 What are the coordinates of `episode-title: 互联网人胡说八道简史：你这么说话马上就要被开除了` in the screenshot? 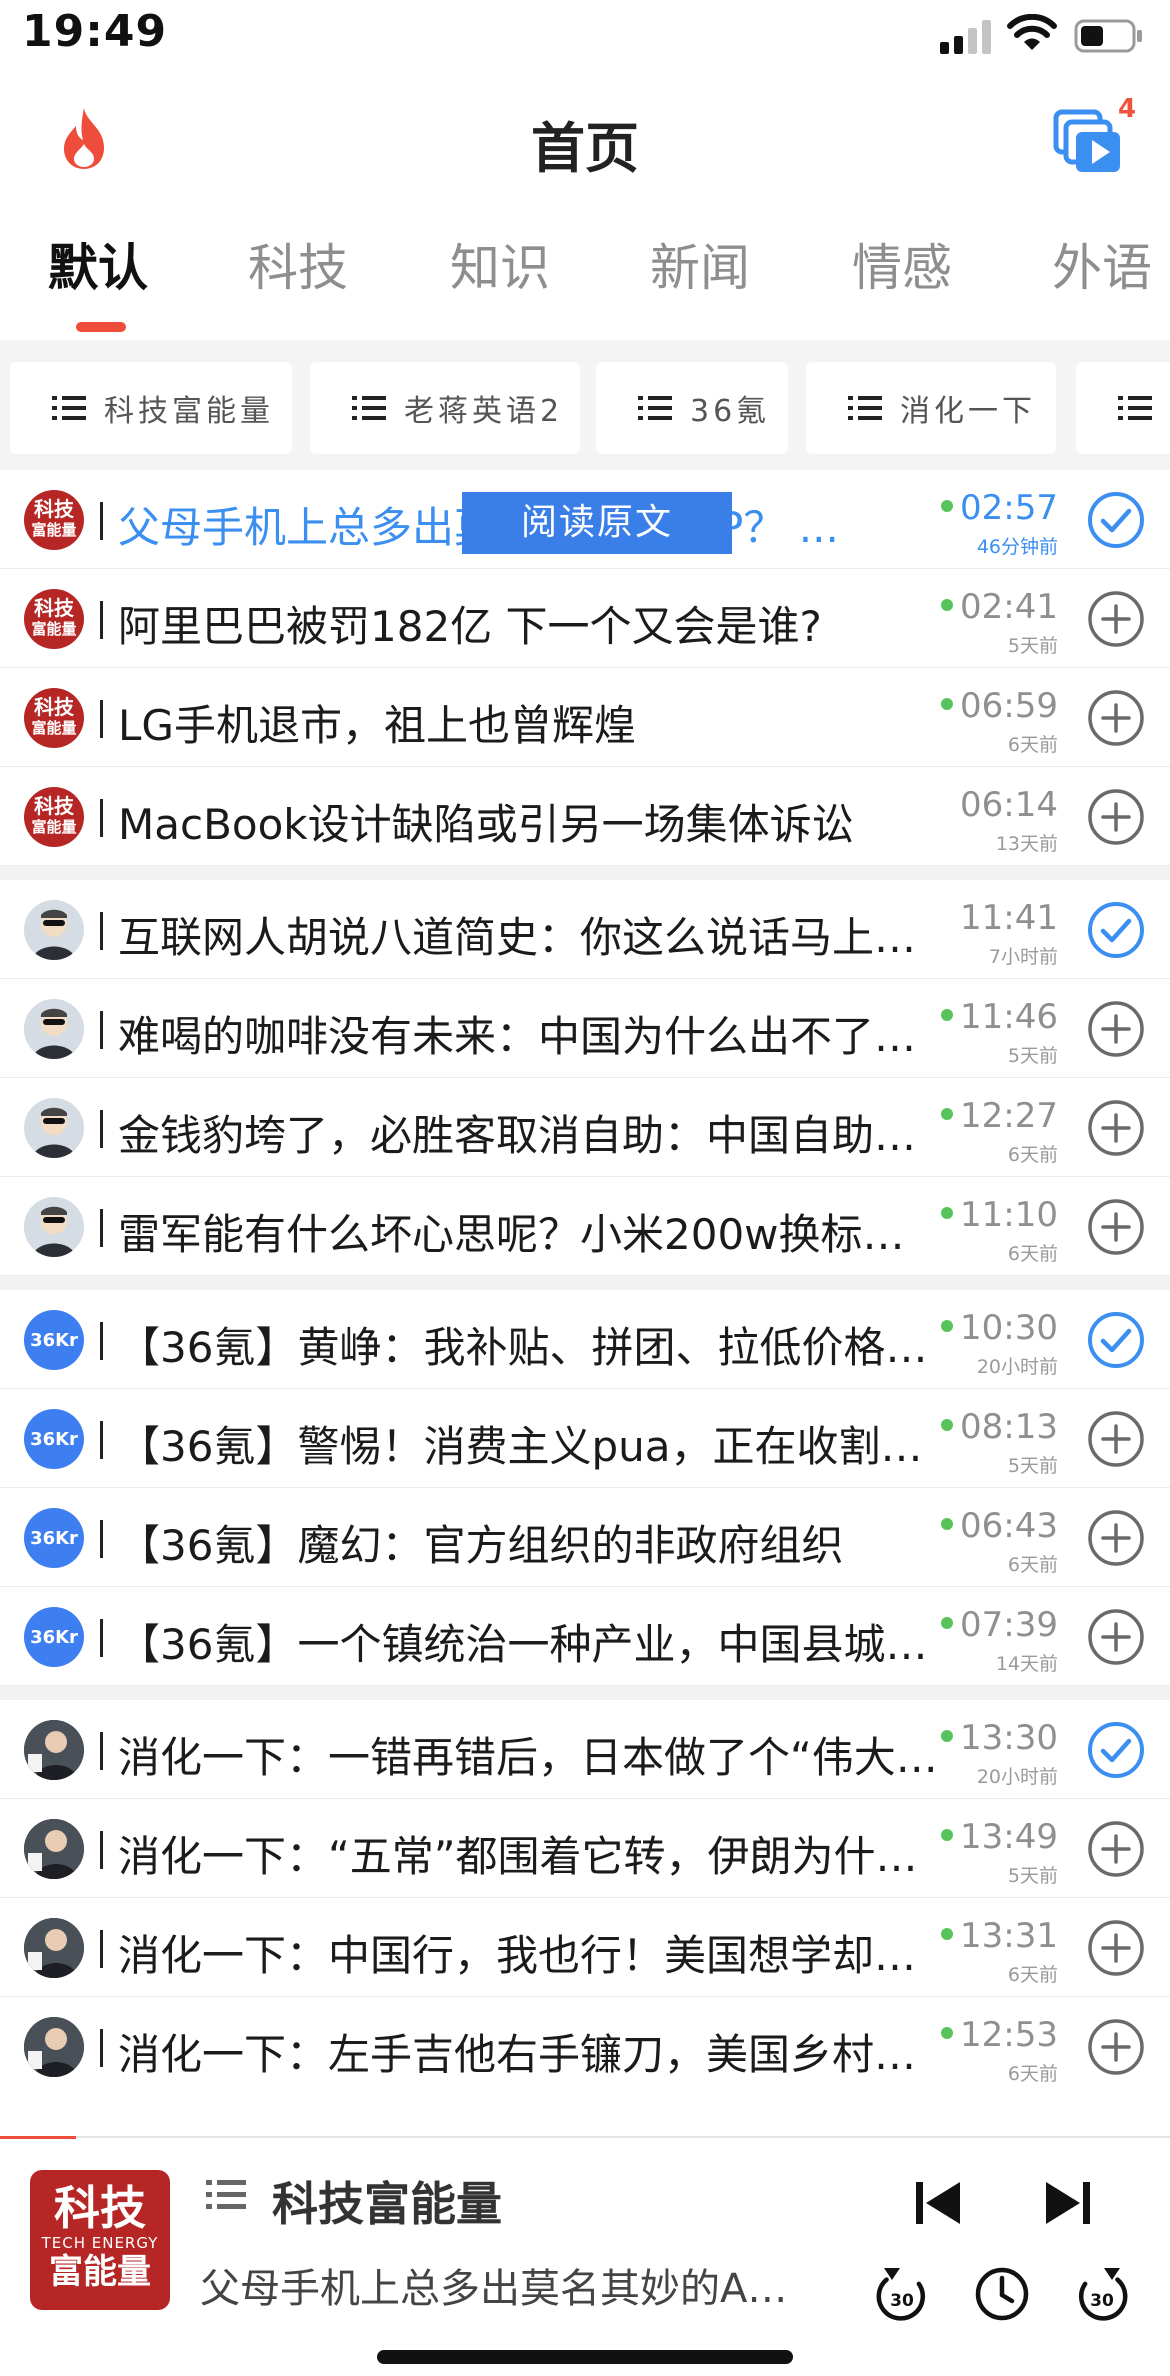 It's located at (528, 934).